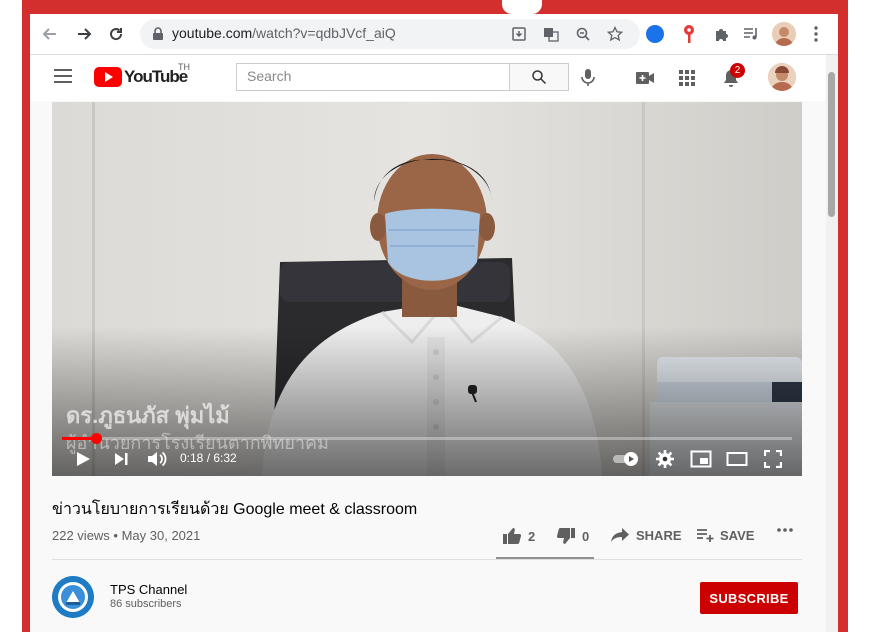 The height and width of the screenshot is (632, 870). I want to click on miniplayer-icon, so click(701, 459).